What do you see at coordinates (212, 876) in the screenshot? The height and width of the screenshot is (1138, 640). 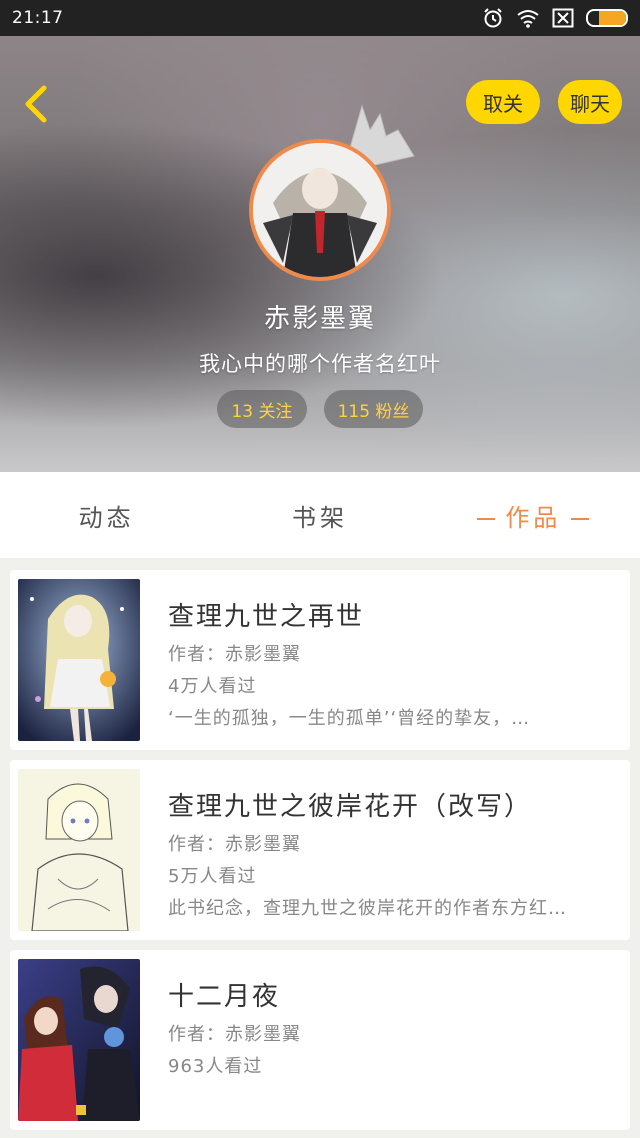 I see `work-views: 5万人看过` at bounding box center [212, 876].